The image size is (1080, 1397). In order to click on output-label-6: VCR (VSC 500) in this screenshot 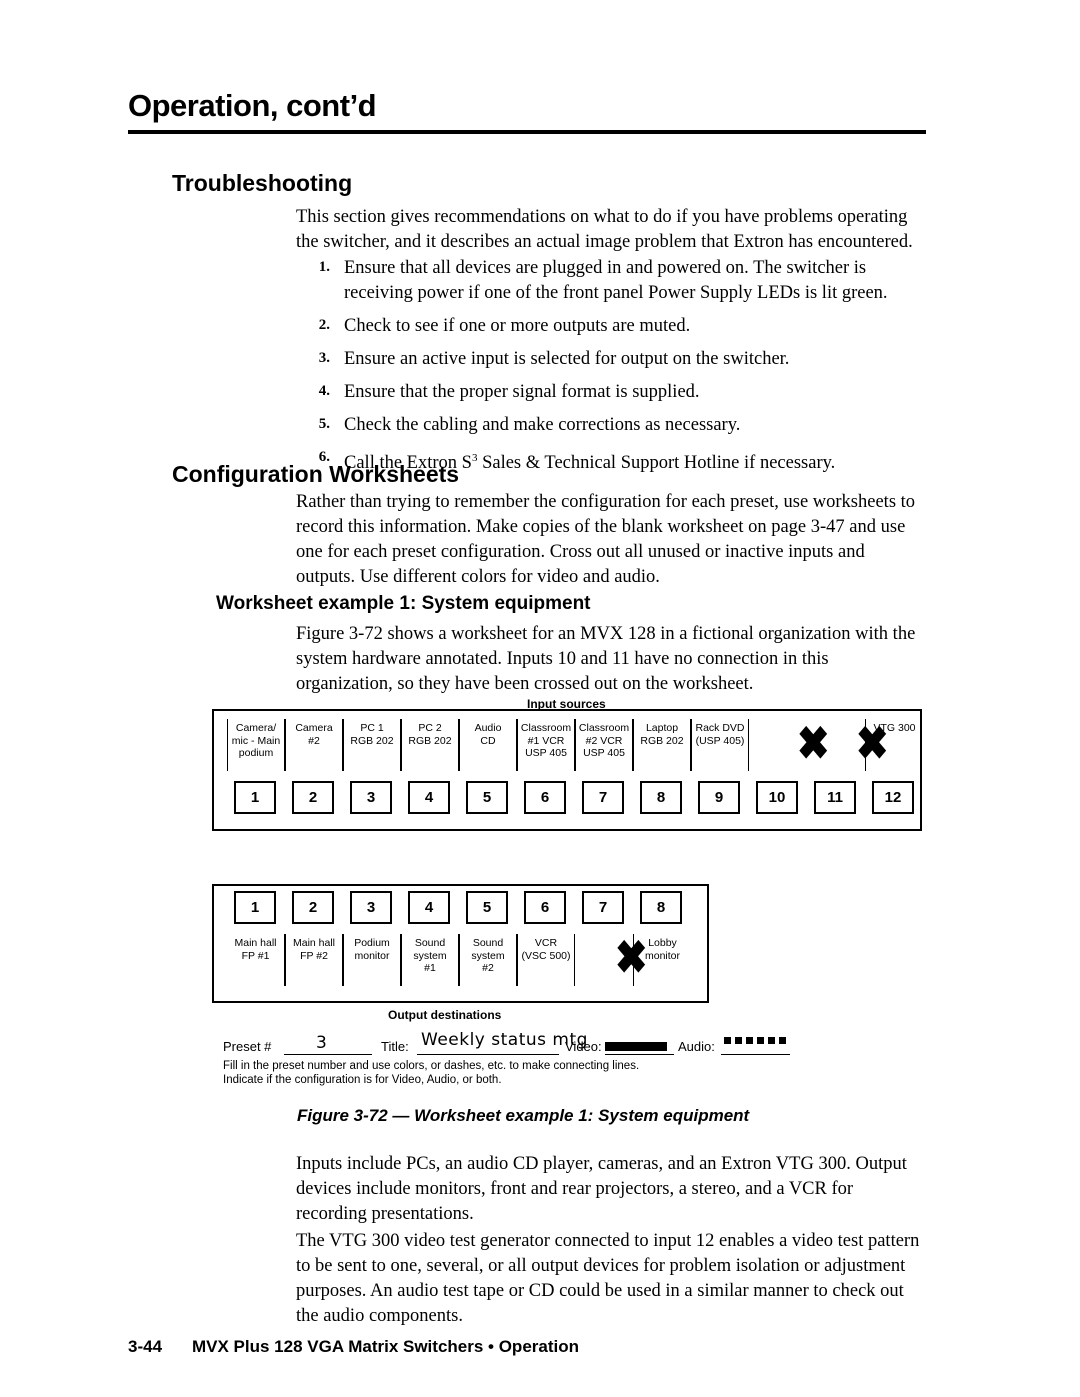, I will do `click(546, 960)`.